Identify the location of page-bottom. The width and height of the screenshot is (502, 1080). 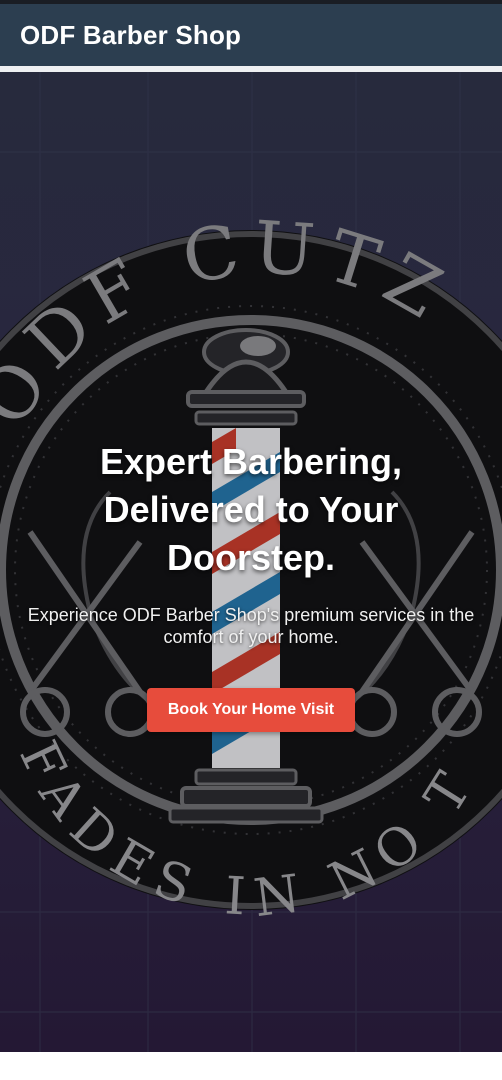
(251, 1066).